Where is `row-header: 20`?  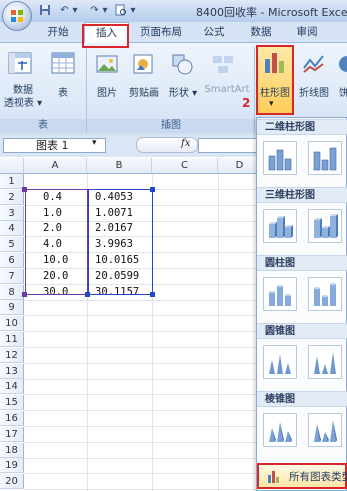
row-header: 20 is located at coordinates (12, 481).